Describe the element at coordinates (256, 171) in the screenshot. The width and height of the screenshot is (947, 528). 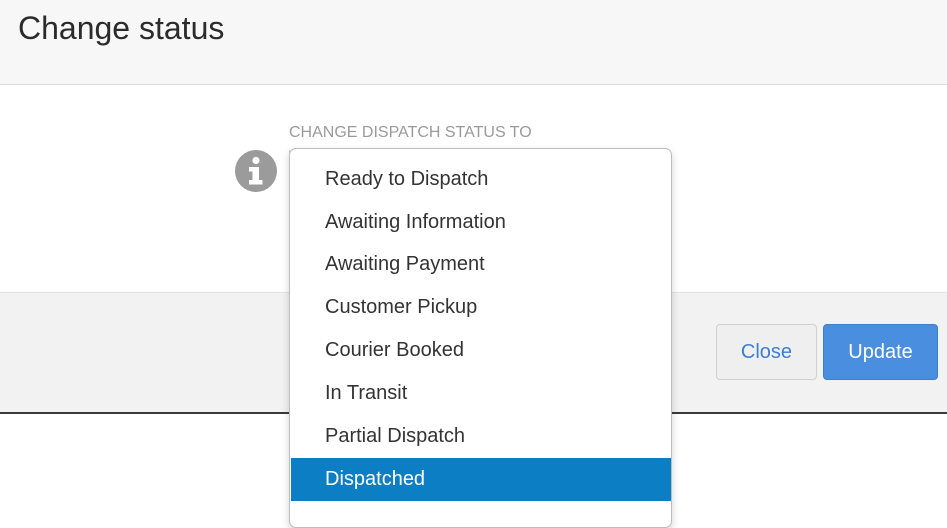
I see `info-circle-icon` at that location.